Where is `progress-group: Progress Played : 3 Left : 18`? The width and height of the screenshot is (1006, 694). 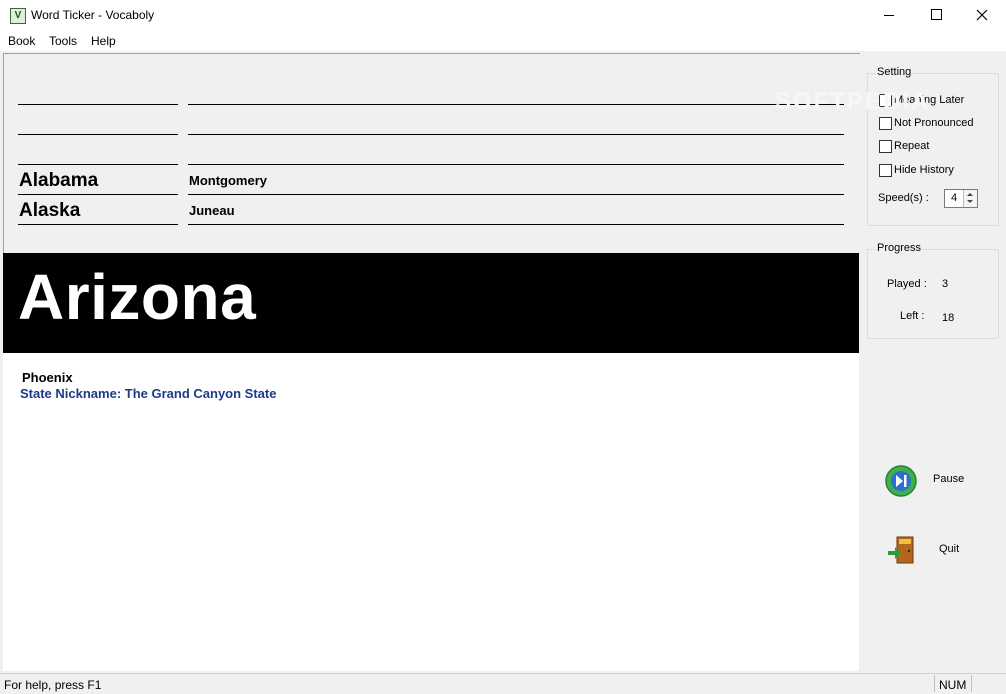 progress-group: Progress Played : 3 Left : 18 is located at coordinates (933, 290).